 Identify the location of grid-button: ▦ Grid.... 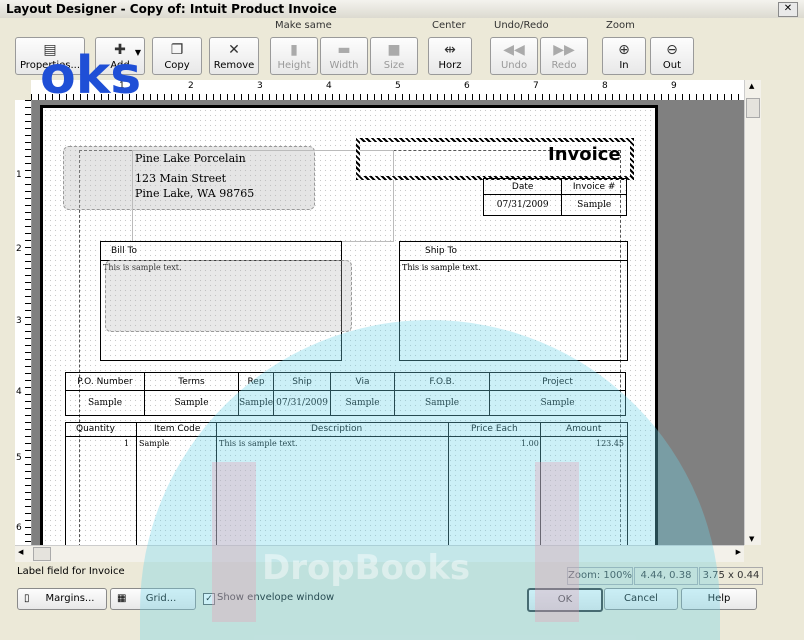
(153, 599).